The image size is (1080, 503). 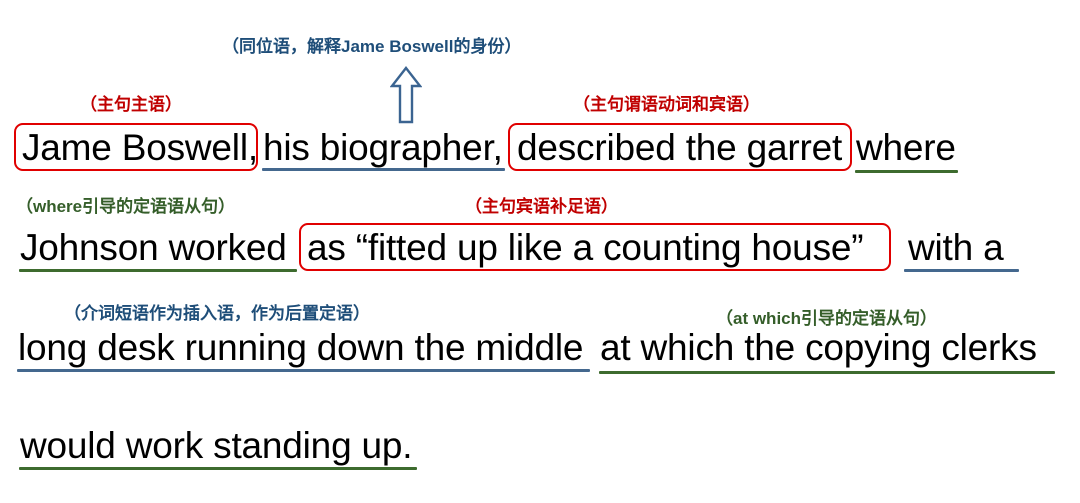 What do you see at coordinates (961, 270) in the screenshot?
I see `blue-underline-with-a` at bounding box center [961, 270].